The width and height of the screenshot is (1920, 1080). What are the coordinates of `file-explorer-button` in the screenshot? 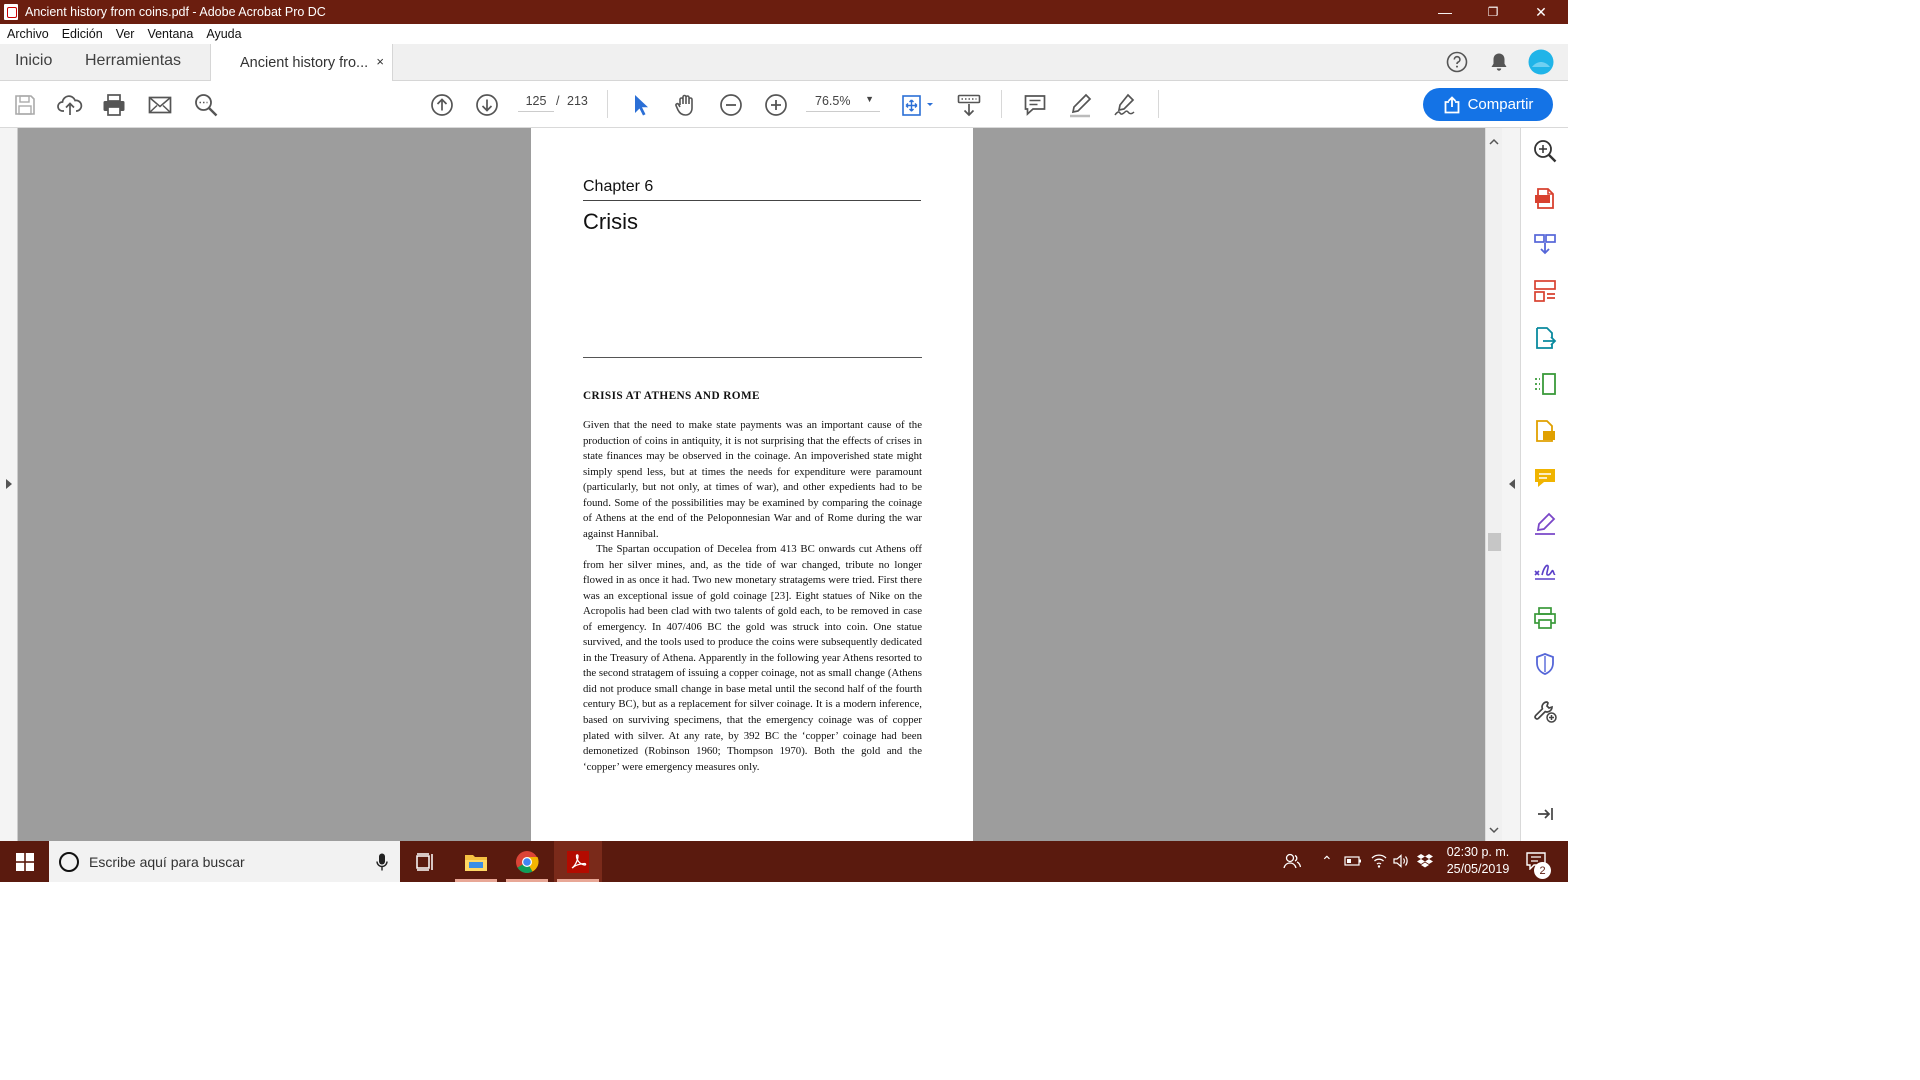 It's located at (476, 861).